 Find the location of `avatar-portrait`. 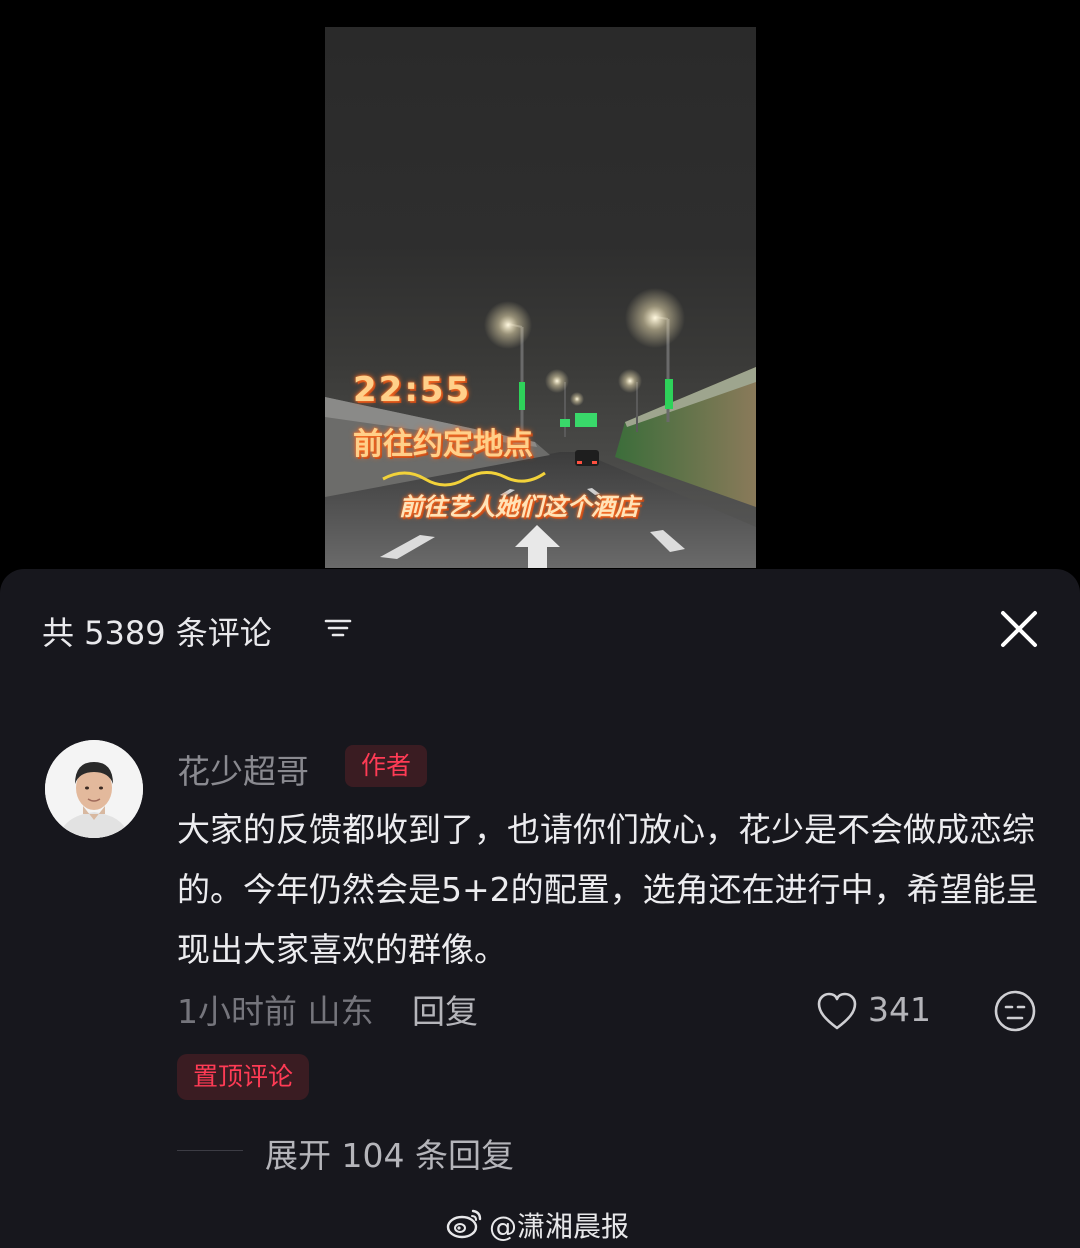

avatar-portrait is located at coordinates (94, 789).